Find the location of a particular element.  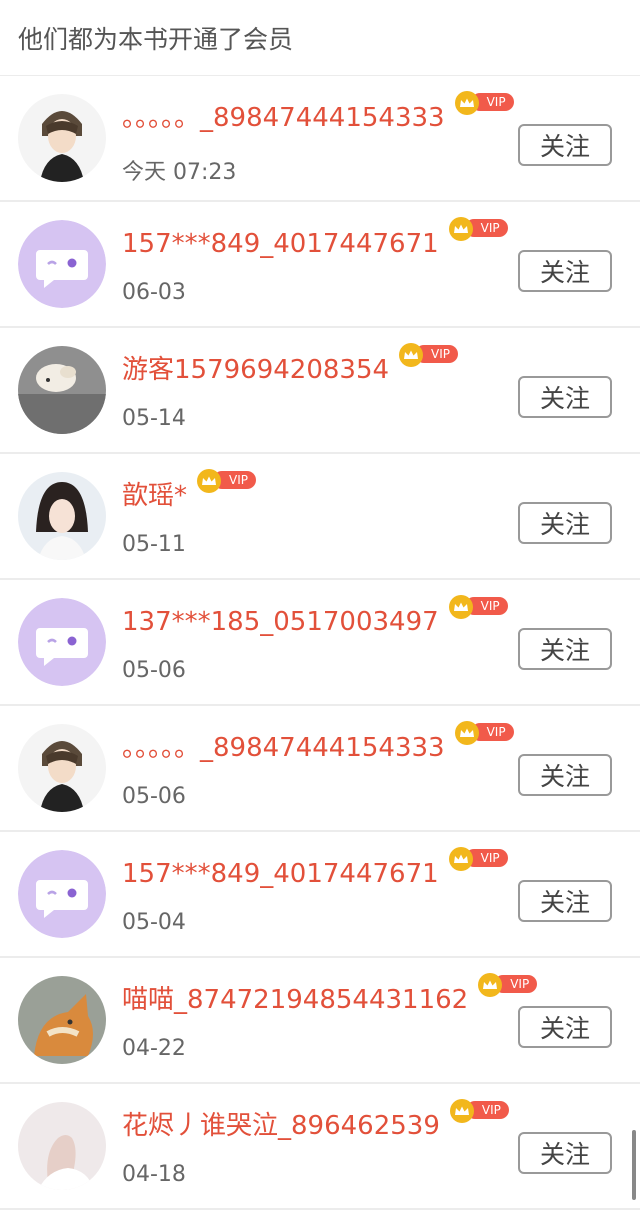

member-time: 04-22 is located at coordinates (154, 1048).